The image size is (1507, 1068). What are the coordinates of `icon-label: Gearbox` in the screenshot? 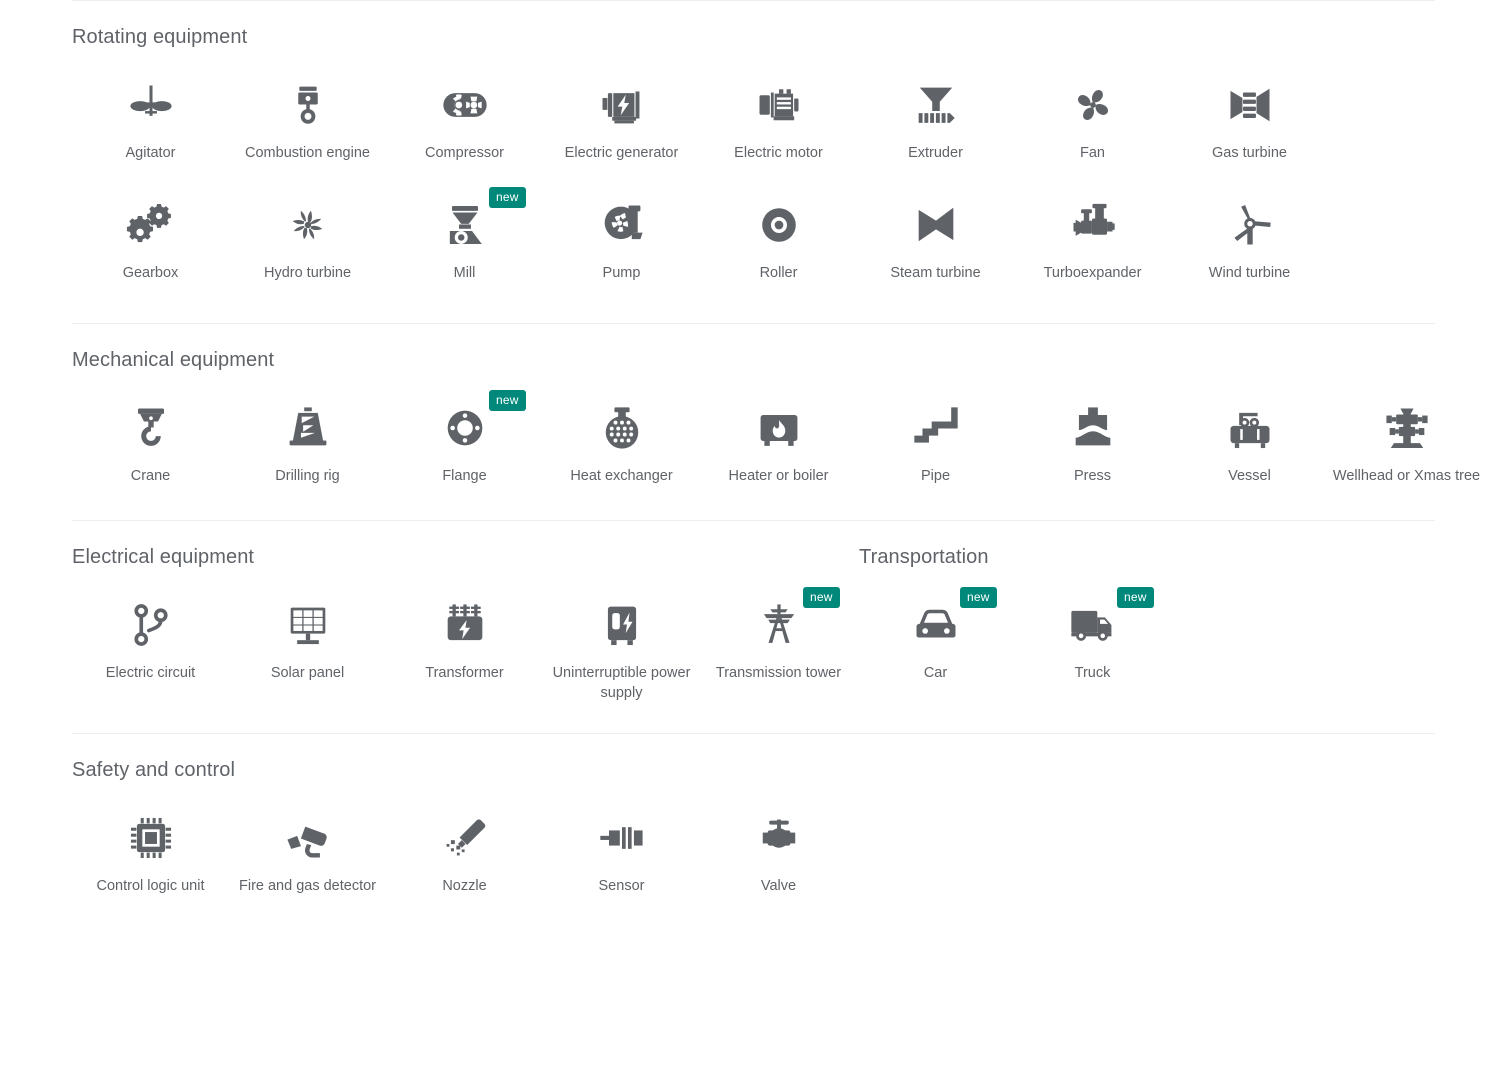 It's located at (150, 273).